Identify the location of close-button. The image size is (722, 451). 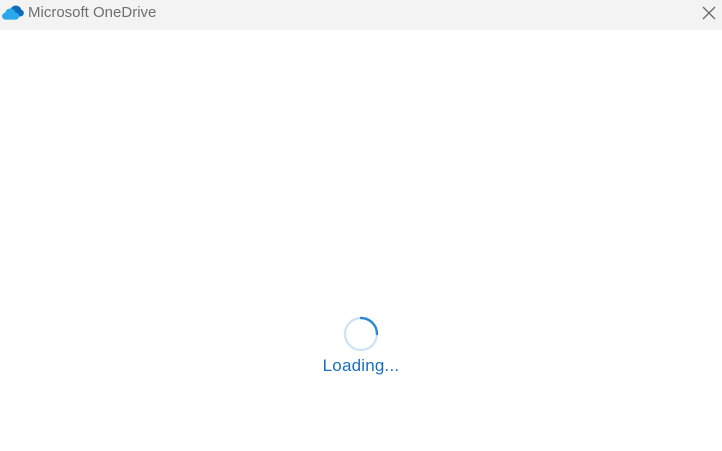
(709, 13).